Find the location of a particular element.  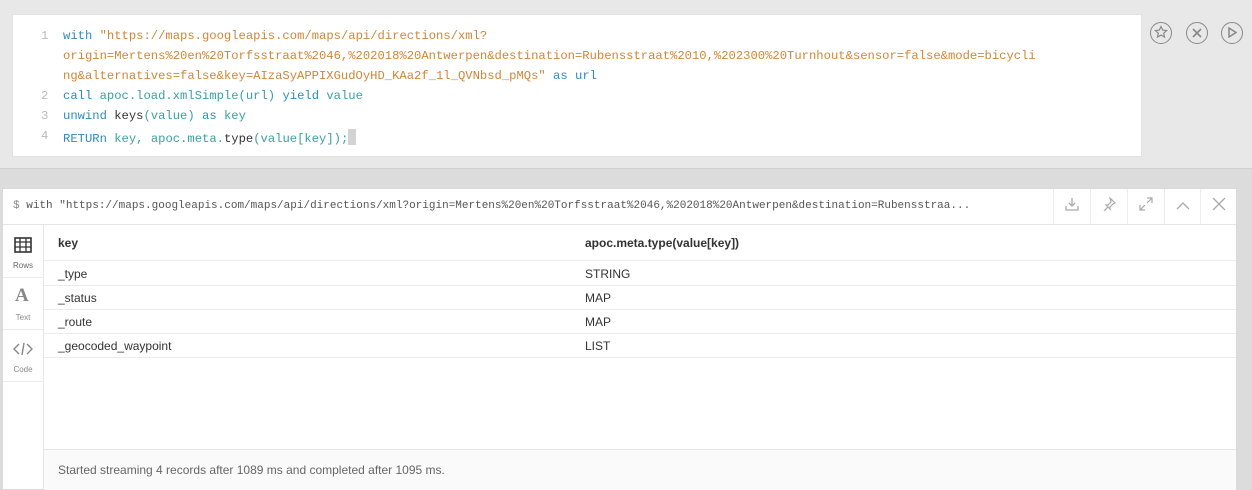

pin-icon is located at coordinates (1109, 206).